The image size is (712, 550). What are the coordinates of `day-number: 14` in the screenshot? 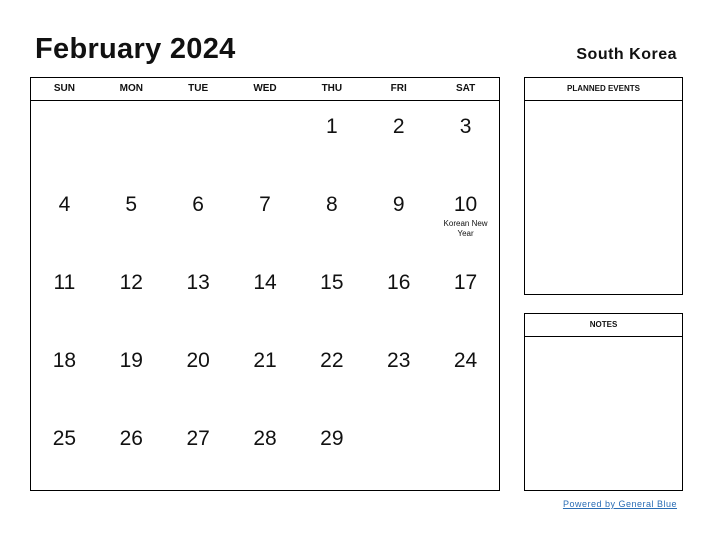 It's located at (265, 282).